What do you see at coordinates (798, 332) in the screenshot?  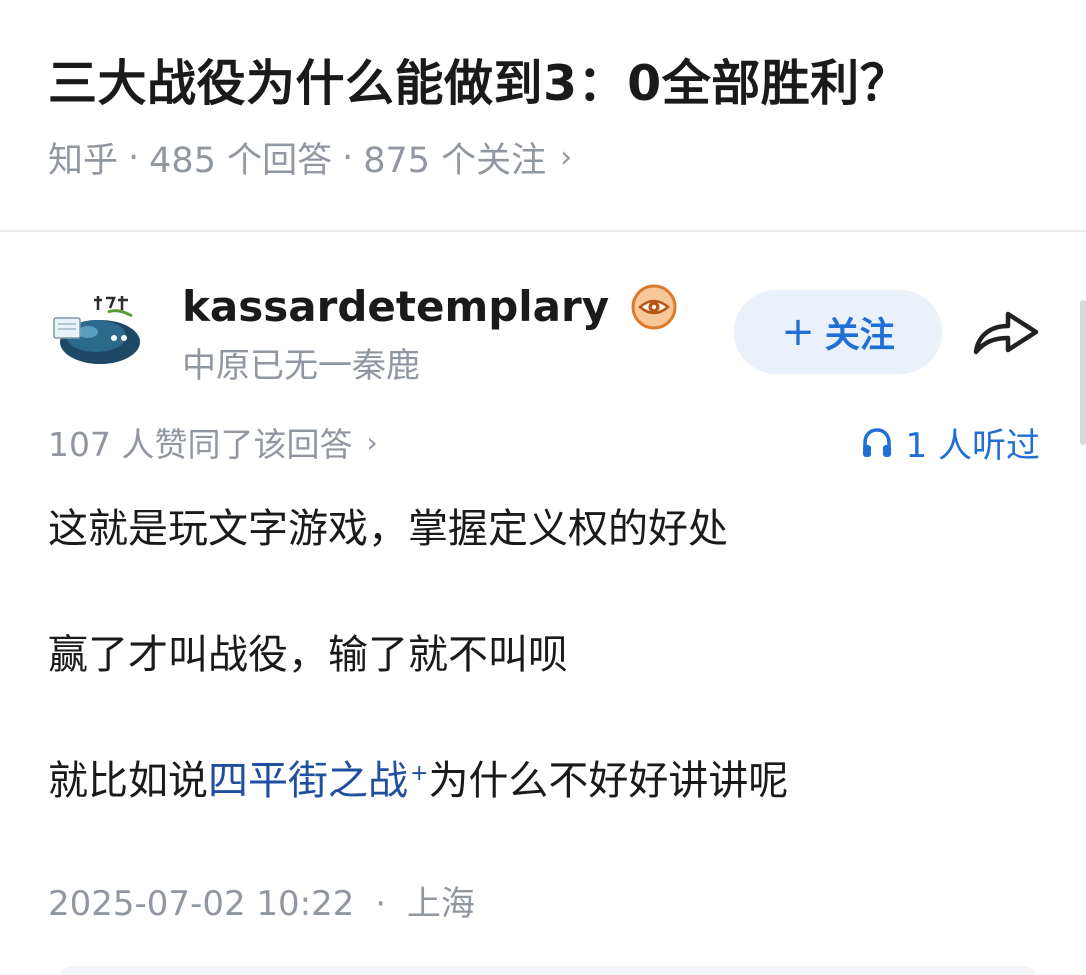 I see `plus-icon: +` at bounding box center [798, 332].